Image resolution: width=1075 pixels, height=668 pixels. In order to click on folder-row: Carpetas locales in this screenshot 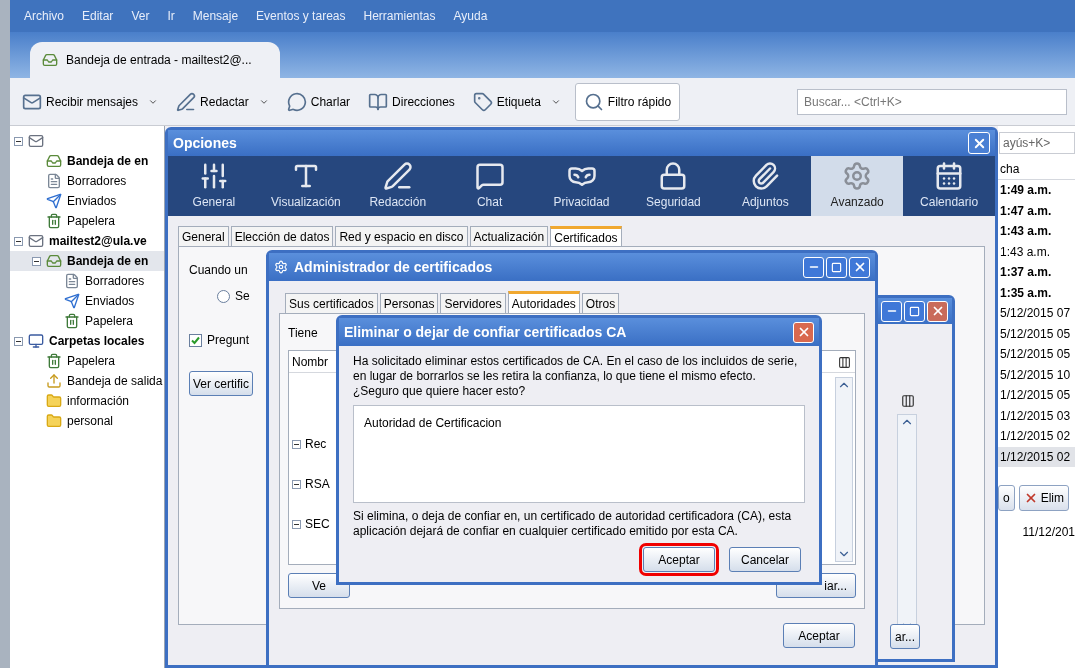, I will do `click(87, 341)`.